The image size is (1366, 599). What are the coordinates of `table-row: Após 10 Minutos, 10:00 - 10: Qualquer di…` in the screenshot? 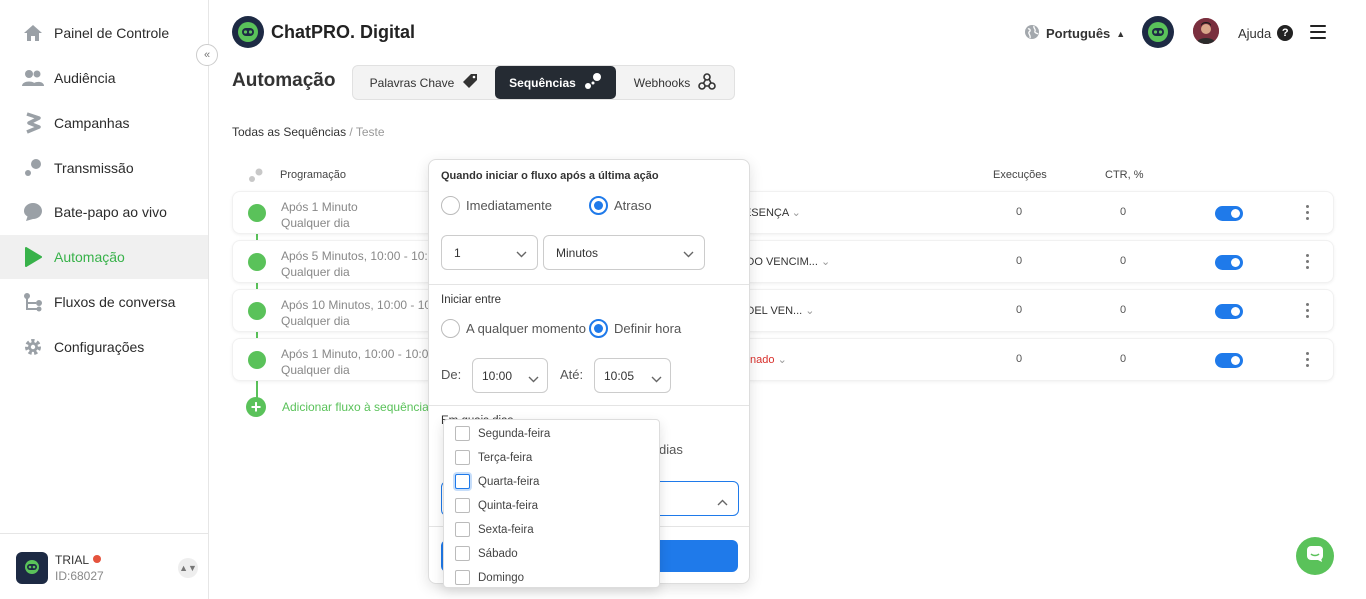 It's located at (783, 310).